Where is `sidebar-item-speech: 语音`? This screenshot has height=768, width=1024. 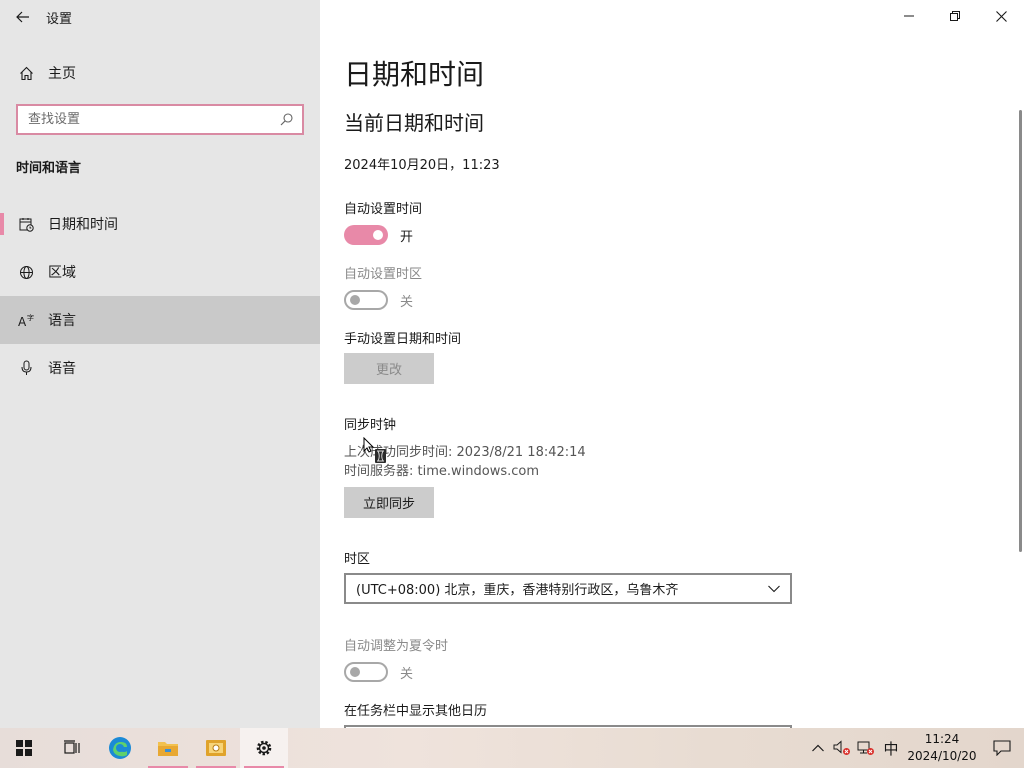 sidebar-item-speech: 语音 is located at coordinates (160, 368).